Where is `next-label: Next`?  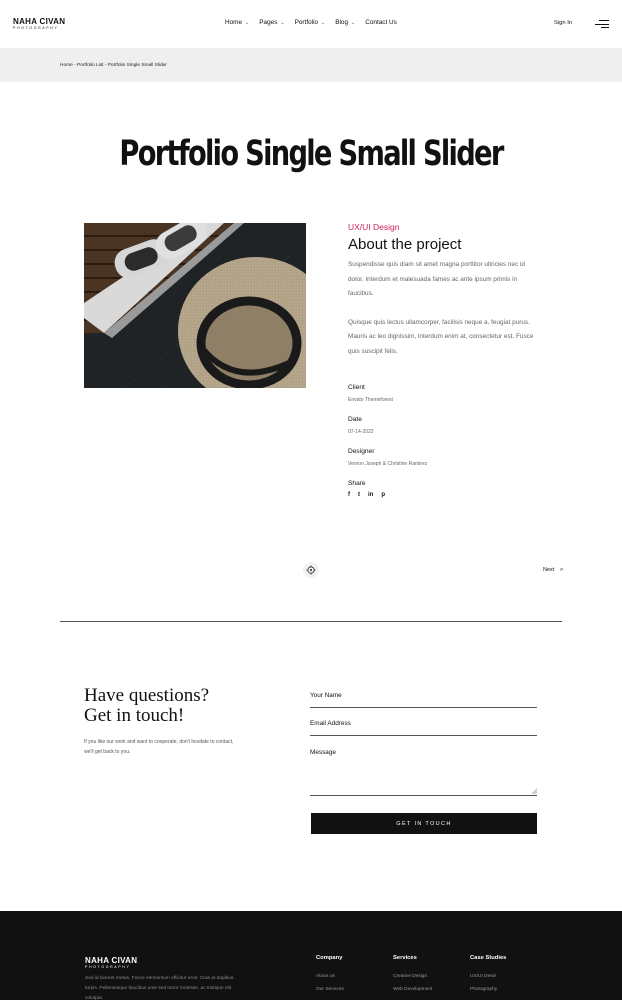 next-label: Next is located at coordinates (549, 570).